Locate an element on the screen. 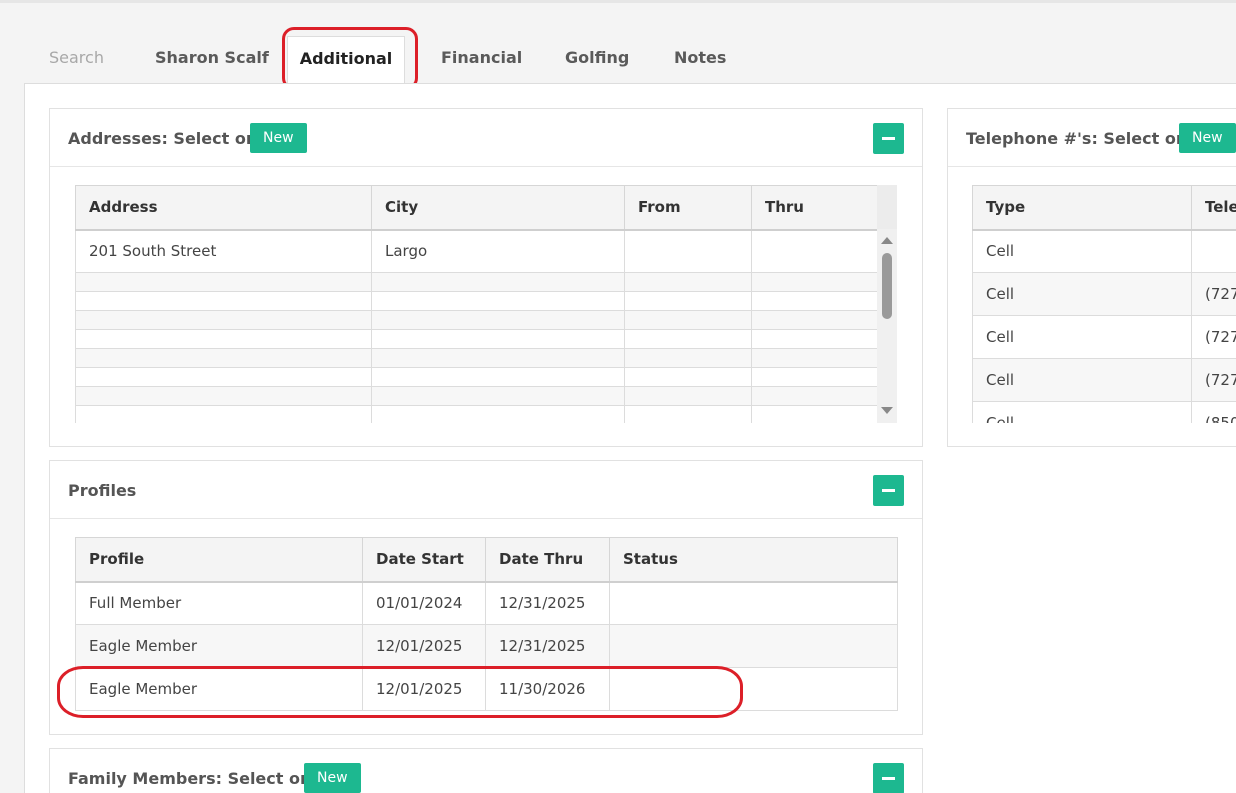 The width and height of the screenshot is (1236, 793). addresses-panel-header: Addresses: Select or New is located at coordinates (486, 138).